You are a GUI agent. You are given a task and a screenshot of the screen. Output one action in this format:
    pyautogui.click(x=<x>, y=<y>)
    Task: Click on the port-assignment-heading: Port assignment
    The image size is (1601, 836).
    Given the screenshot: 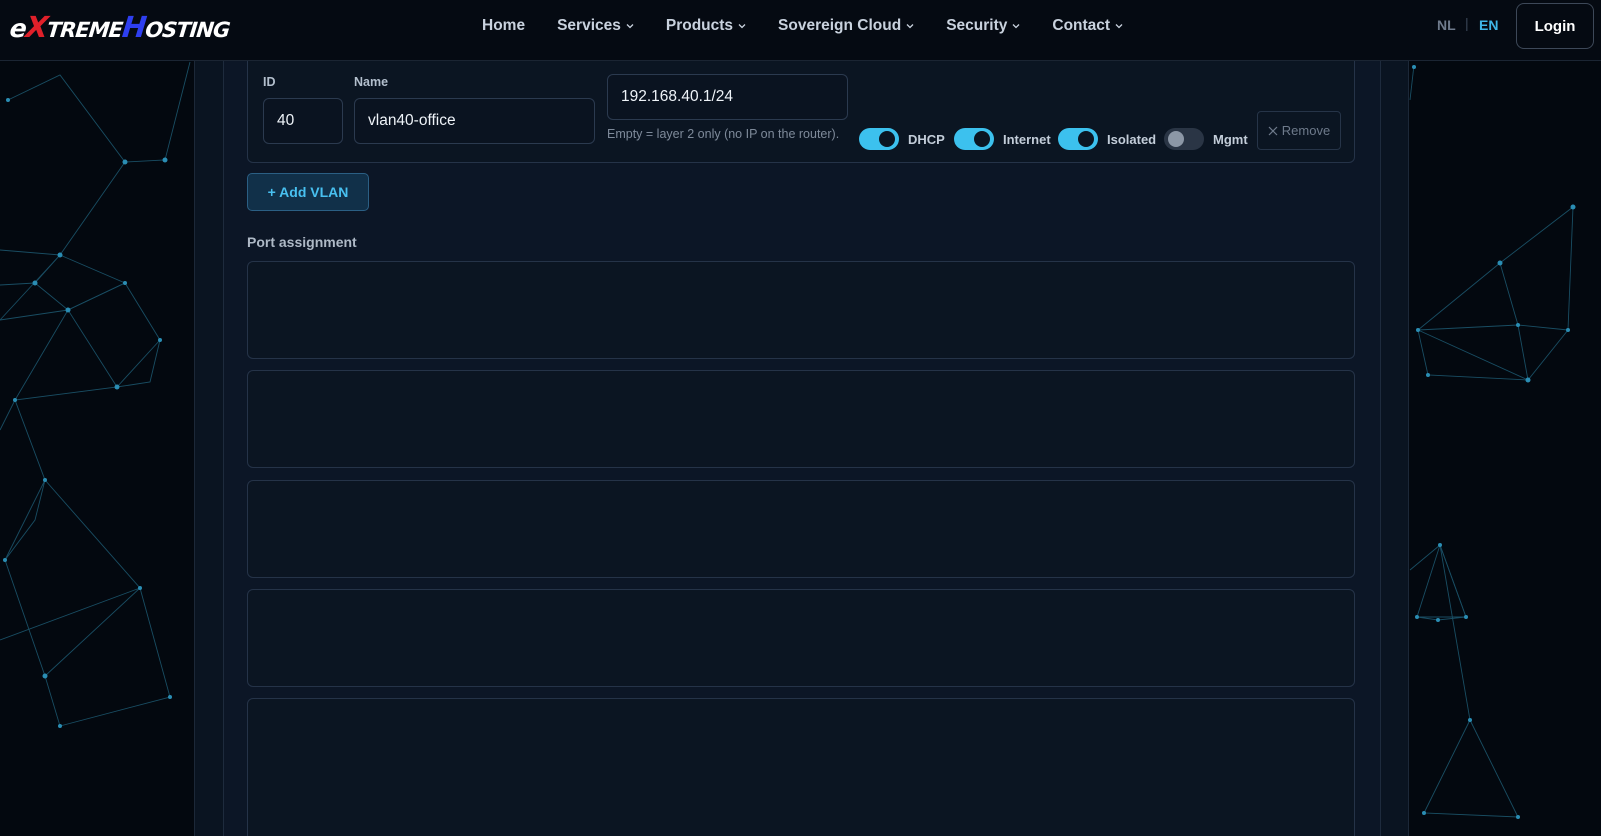 What is the action you would take?
    pyautogui.click(x=302, y=242)
    